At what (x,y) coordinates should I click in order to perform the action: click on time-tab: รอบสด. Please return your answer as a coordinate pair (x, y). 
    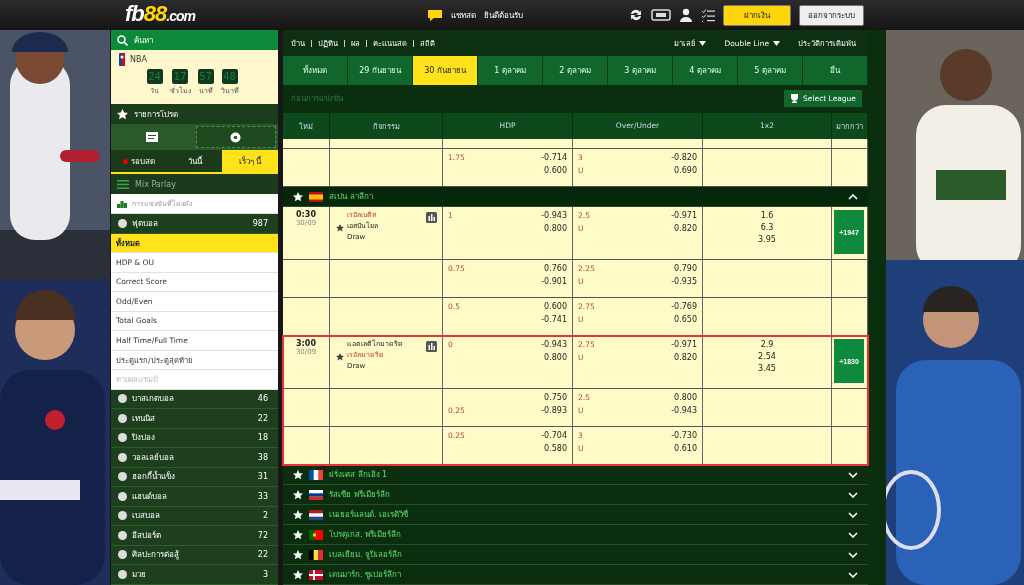
    Looking at the image, I should click on (139, 161).